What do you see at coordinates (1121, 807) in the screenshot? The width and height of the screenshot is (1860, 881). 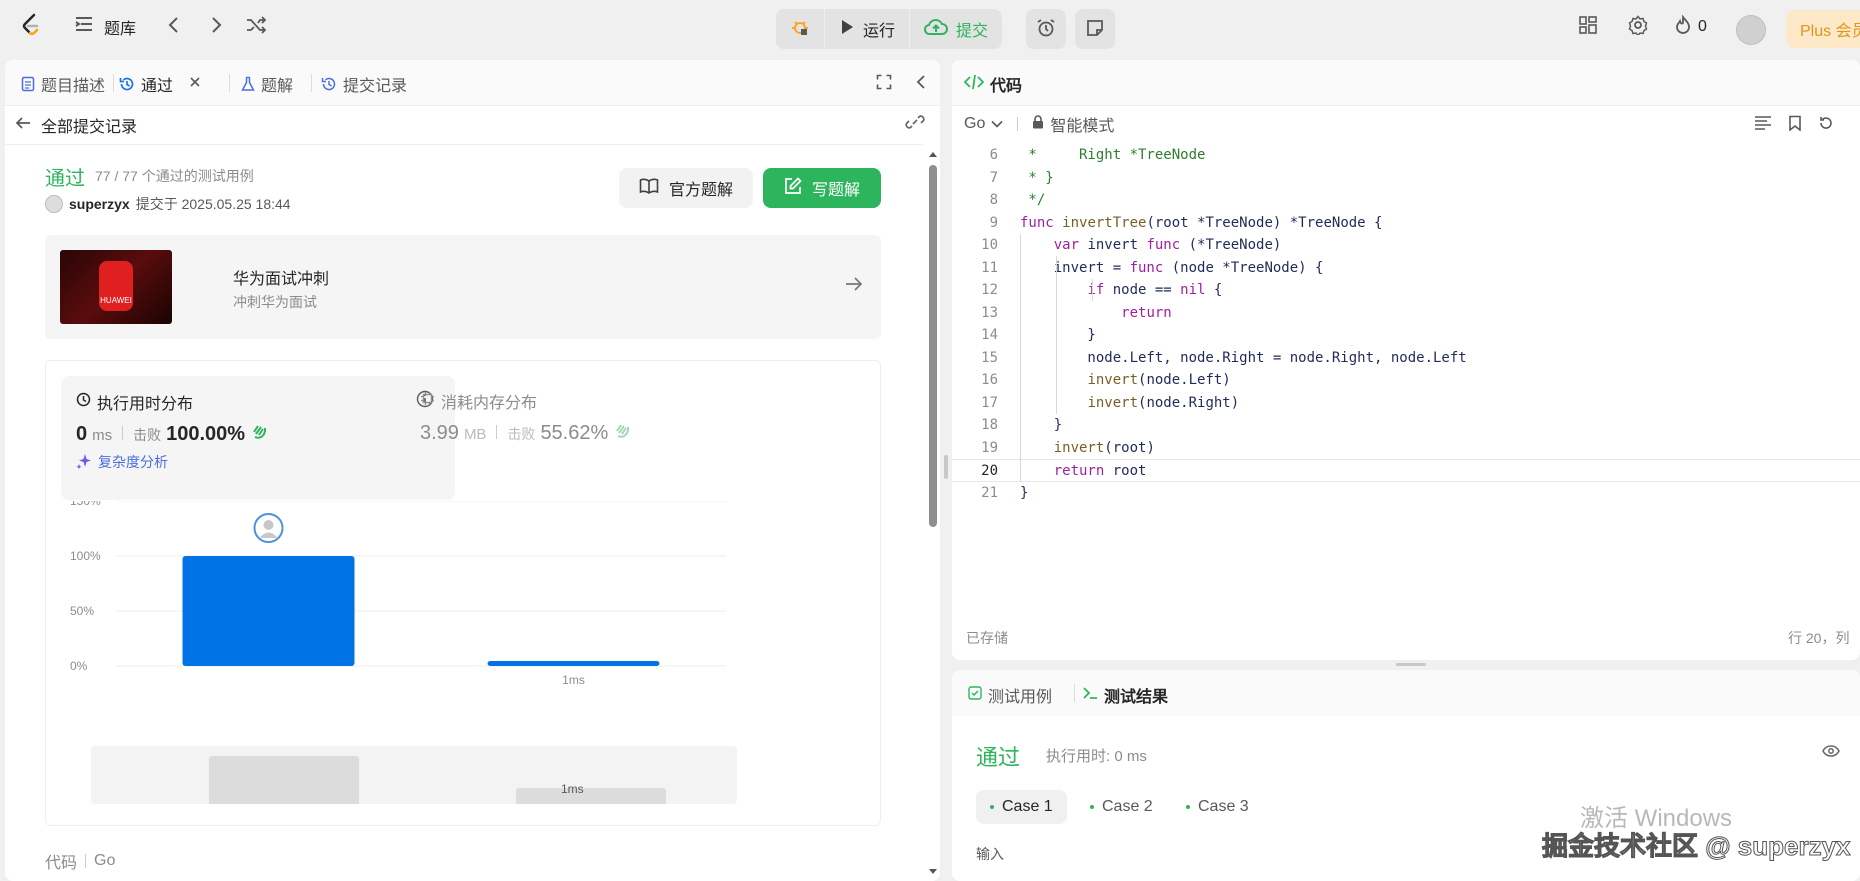 I see `case-tab: Case 2` at bounding box center [1121, 807].